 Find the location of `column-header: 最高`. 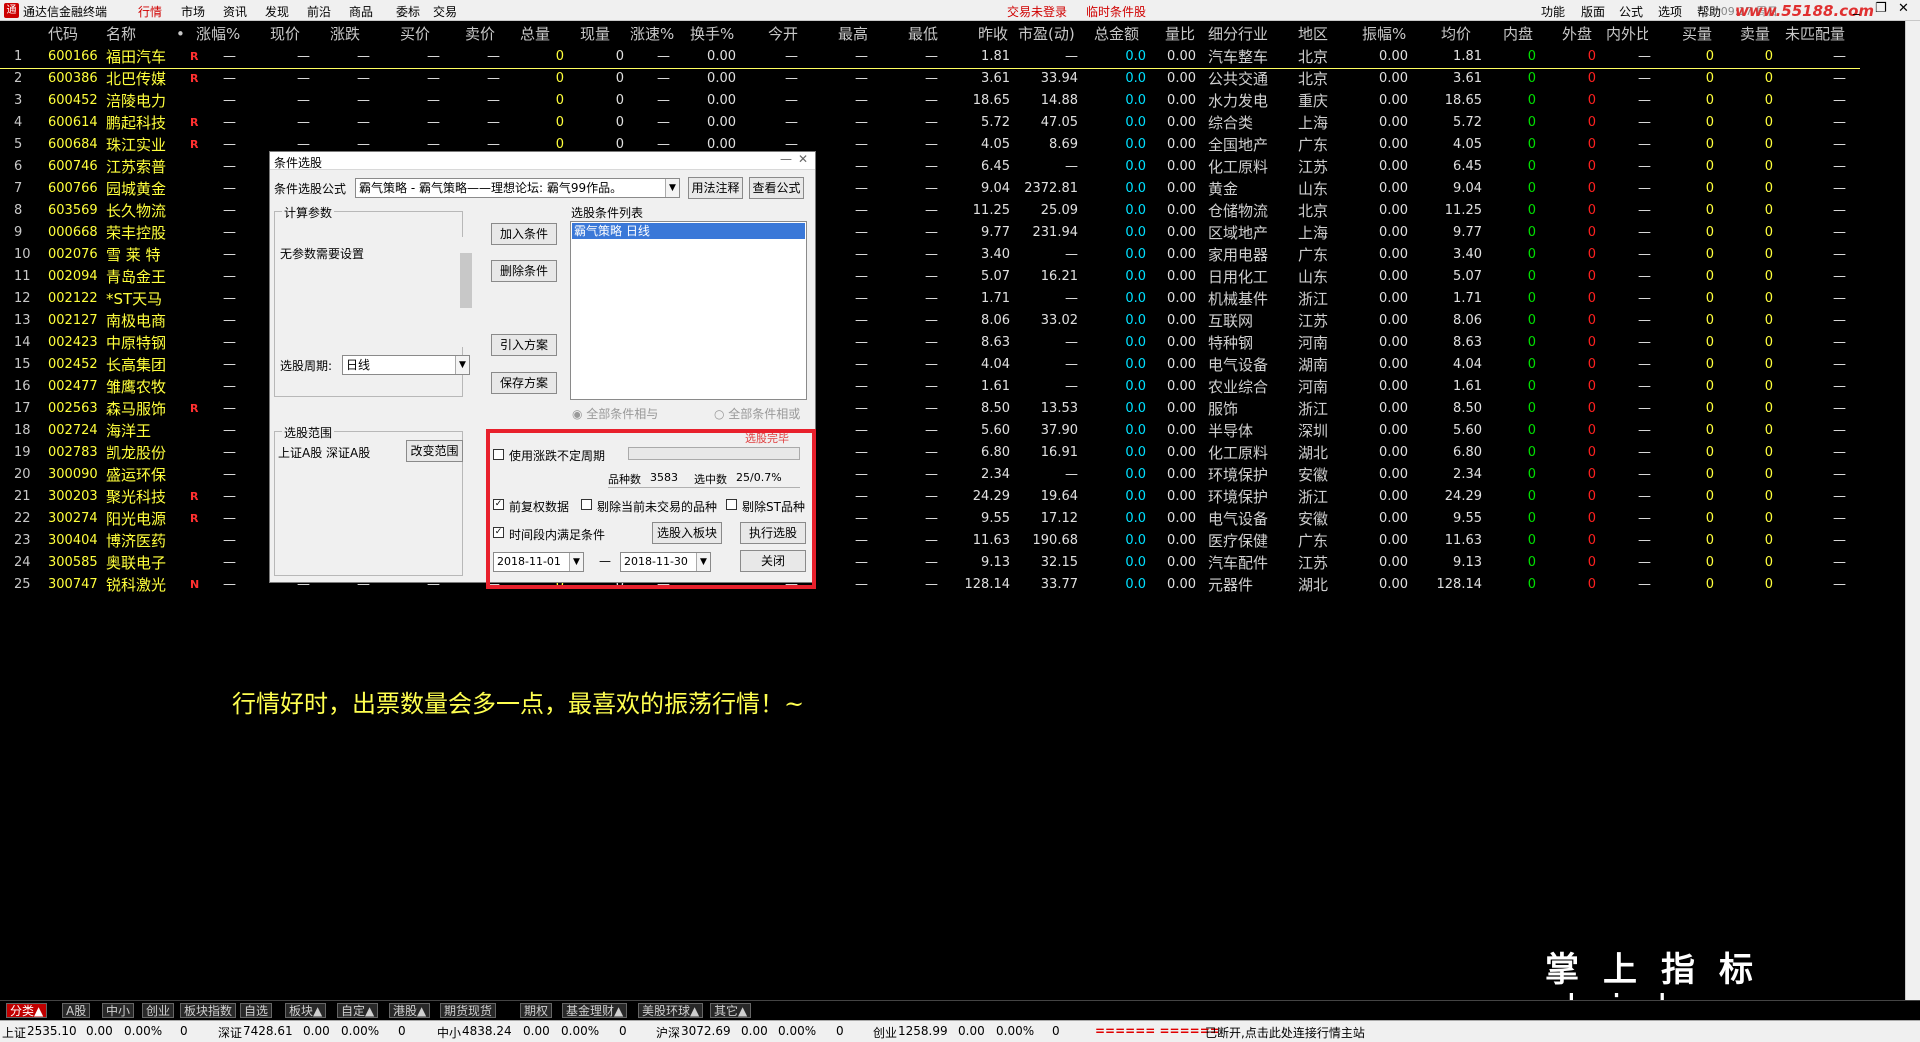

column-header: 最高 is located at coordinates (860, 34).